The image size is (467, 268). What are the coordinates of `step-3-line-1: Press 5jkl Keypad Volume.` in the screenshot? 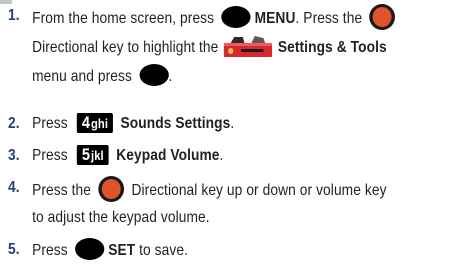 It's located at (128, 155).